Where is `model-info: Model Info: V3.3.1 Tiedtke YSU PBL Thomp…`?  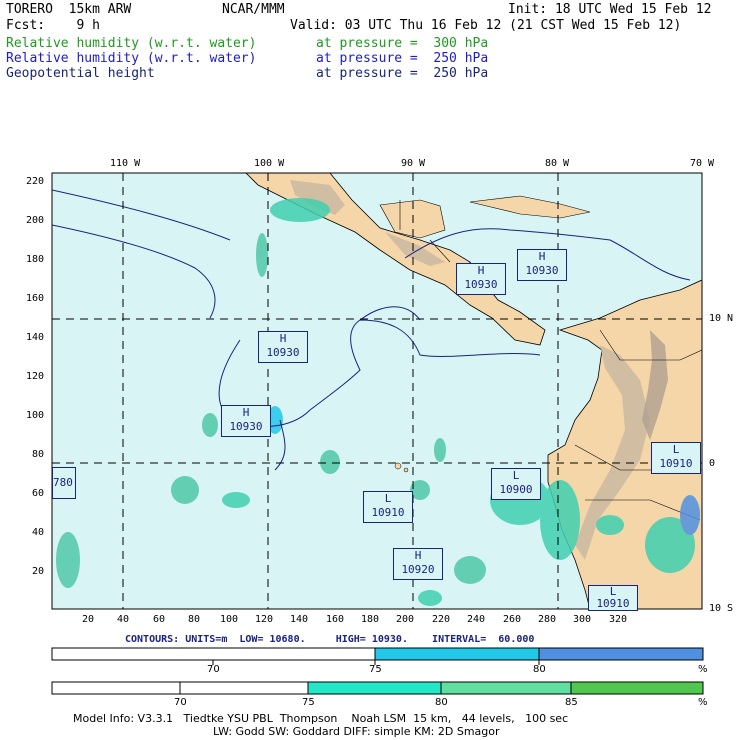 model-info: Model Info: V3.3.1 Tiedtke YSU PBL Thomp… is located at coordinates (321, 718).